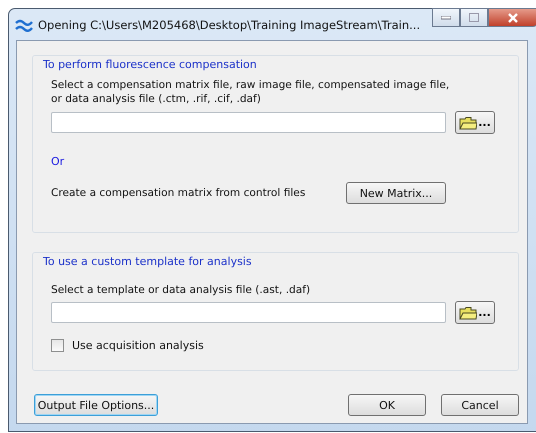 Image resolution: width=536 pixels, height=433 pixels. What do you see at coordinates (24, 25) in the screenshot?
I see `wave-icon` at bounding box center [24, 25].